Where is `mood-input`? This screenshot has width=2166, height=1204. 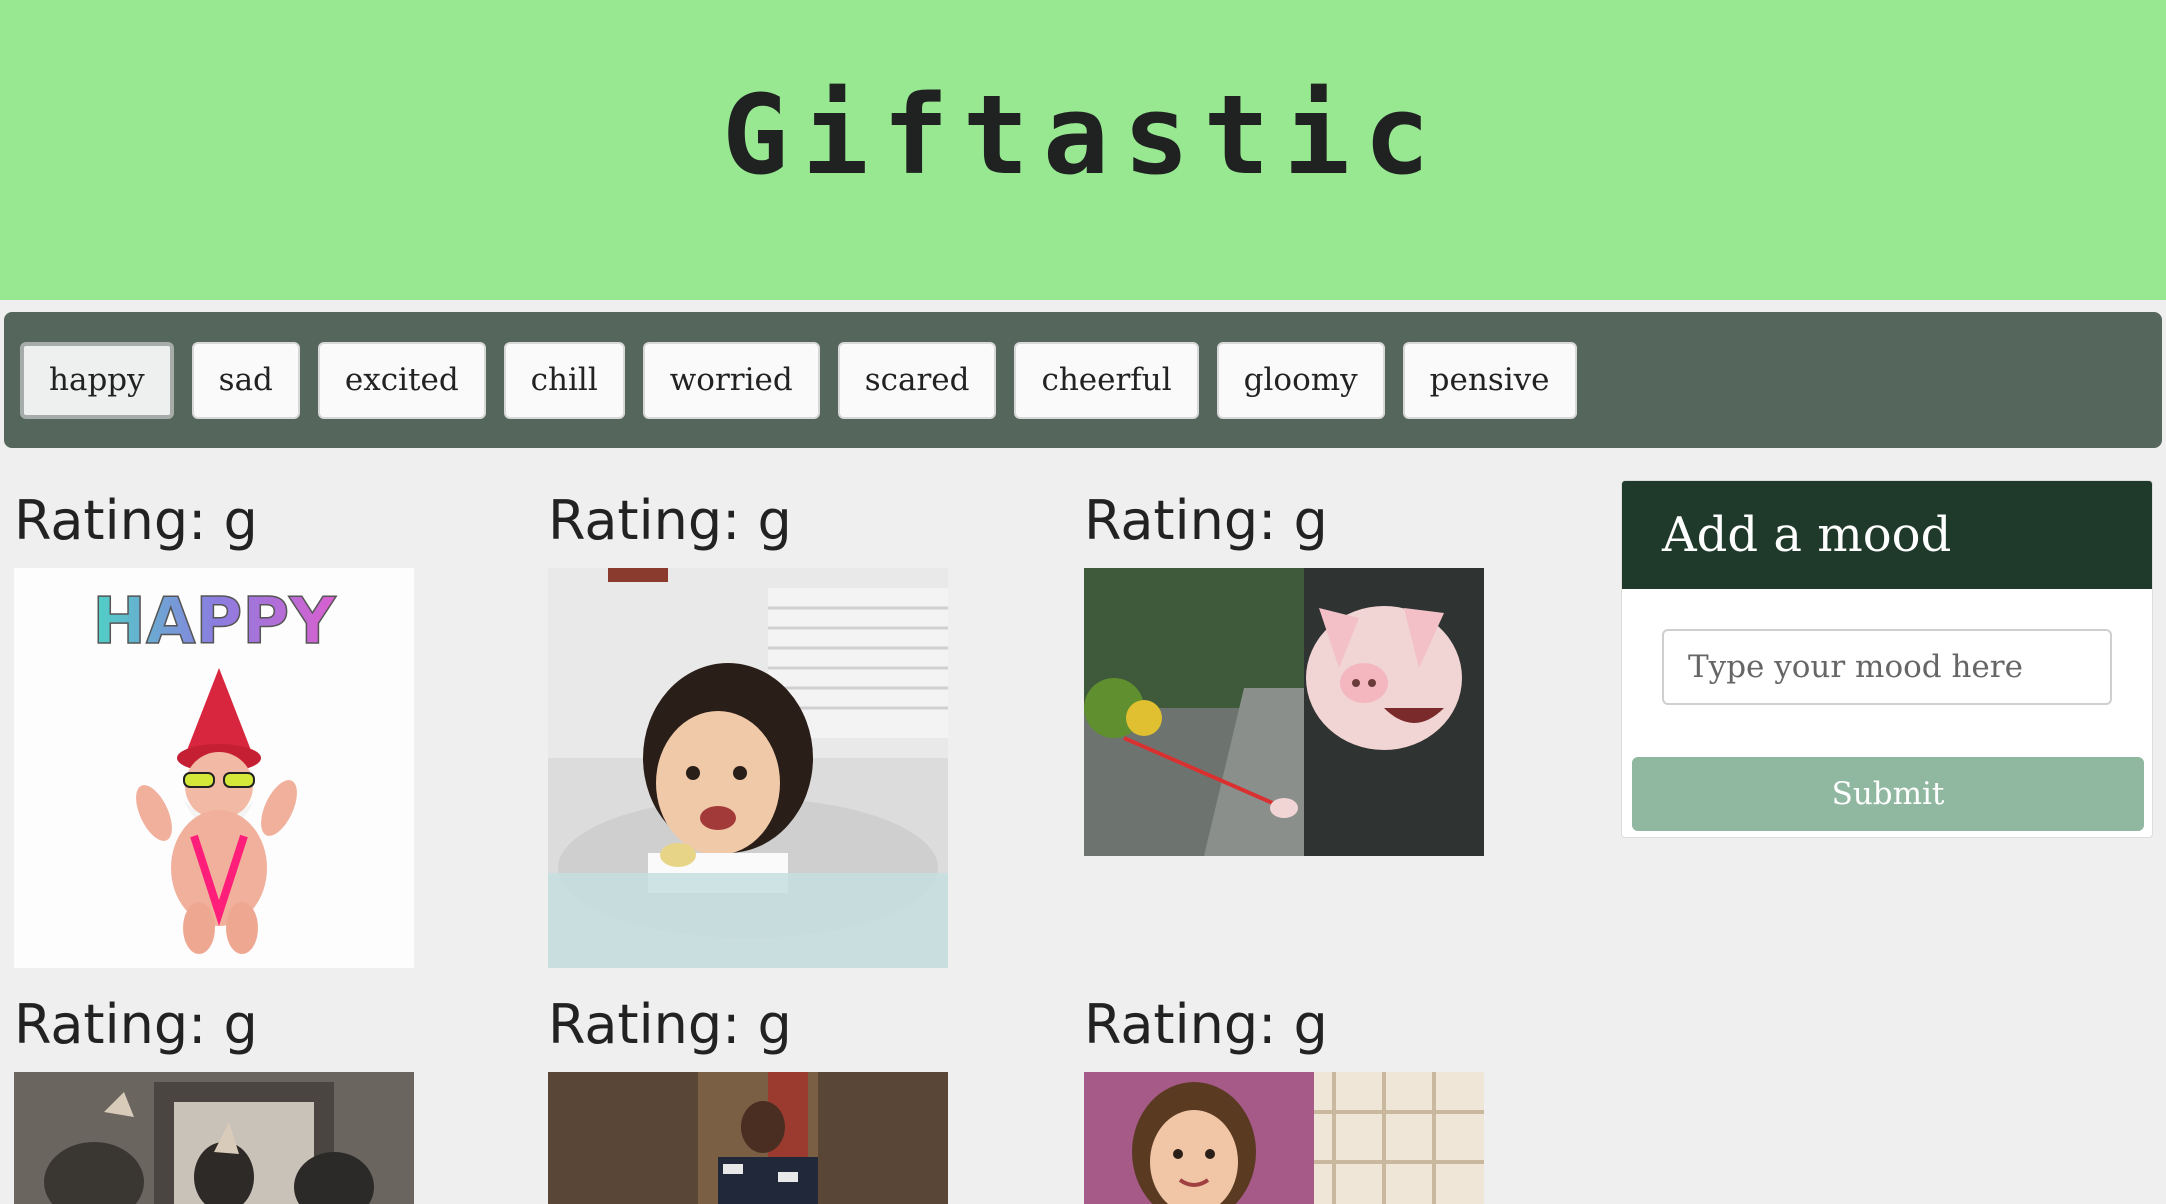
mood-input is located at coordinates (1887, 667).